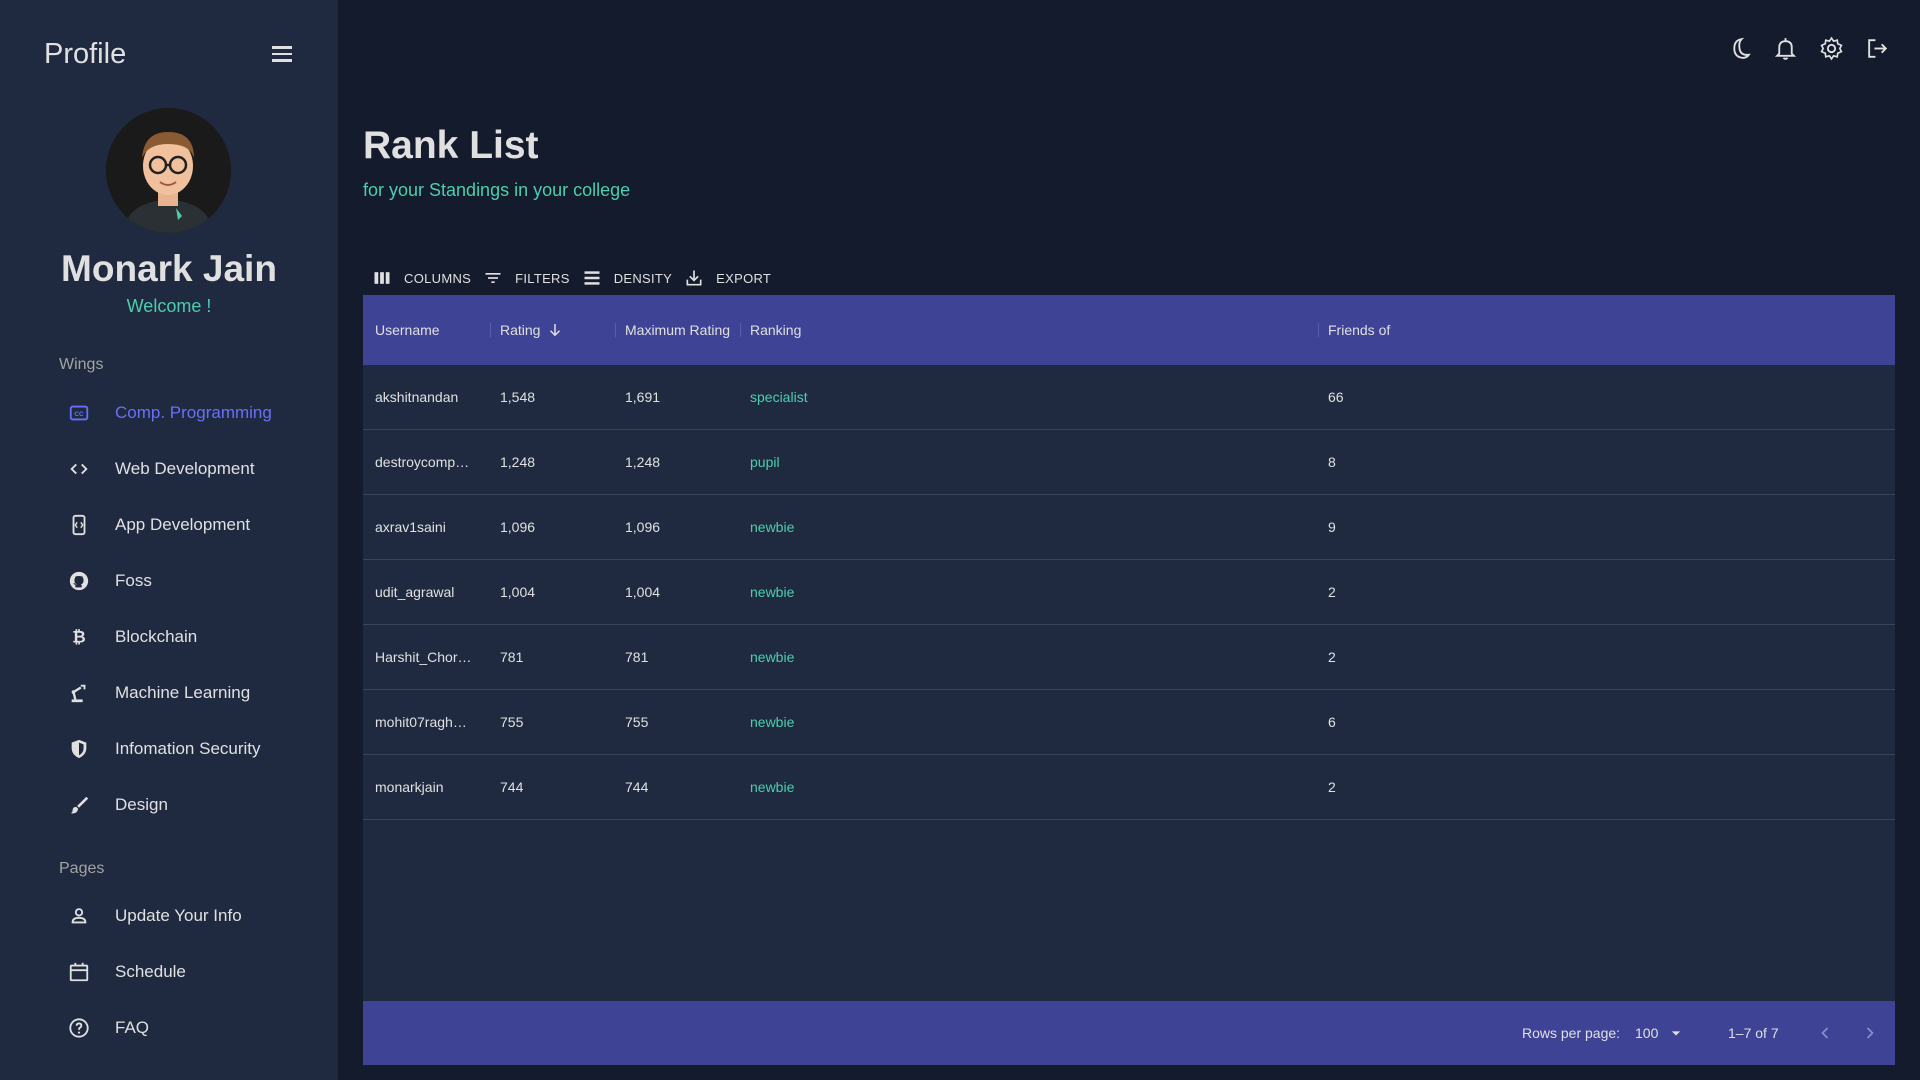  What do you see at coordinates (1660, 1033) in the screenshot?
I see `rows-per-page-select: 100` at bounding box center [1660, 1033].